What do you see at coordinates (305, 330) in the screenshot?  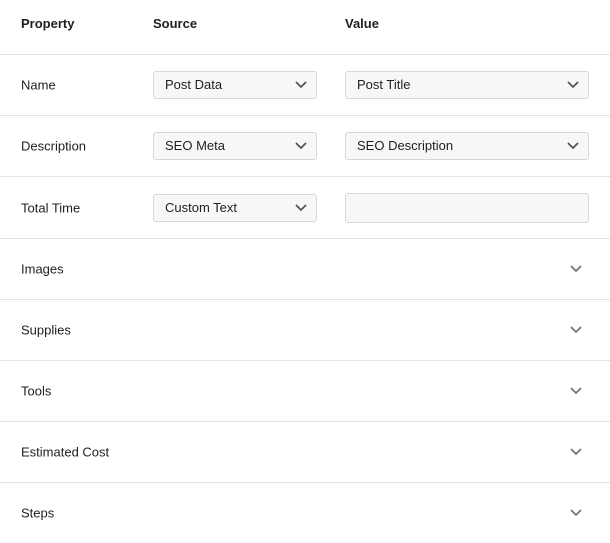 I see `section-supplies: Supplies` at bounding box center [305, 330].